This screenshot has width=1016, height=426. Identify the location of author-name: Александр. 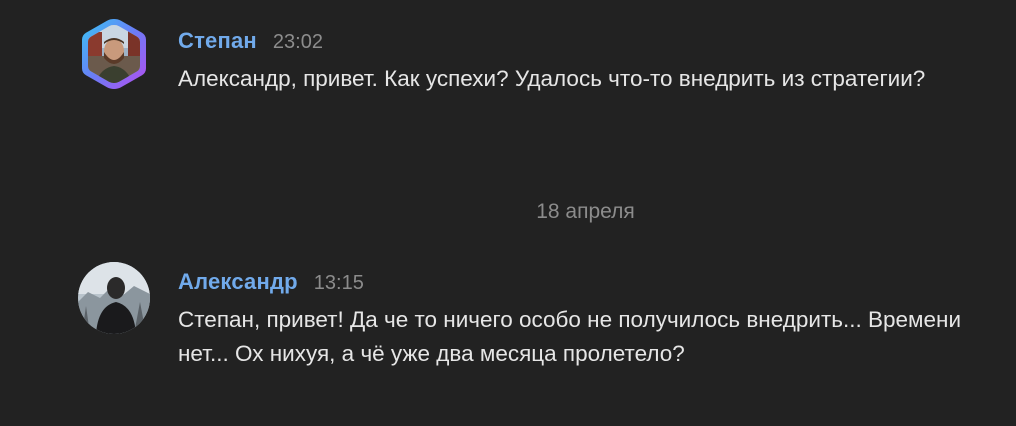
(238, 282).